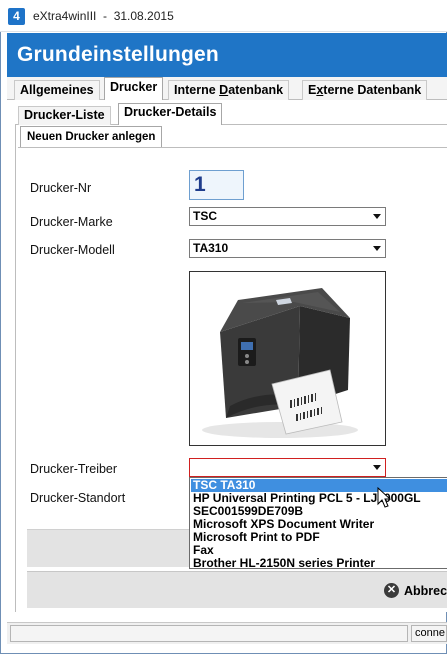  Describe the element at coordinates (211, 248) in the screenshot. I see `drucker-modell-value: TA310` at that location.